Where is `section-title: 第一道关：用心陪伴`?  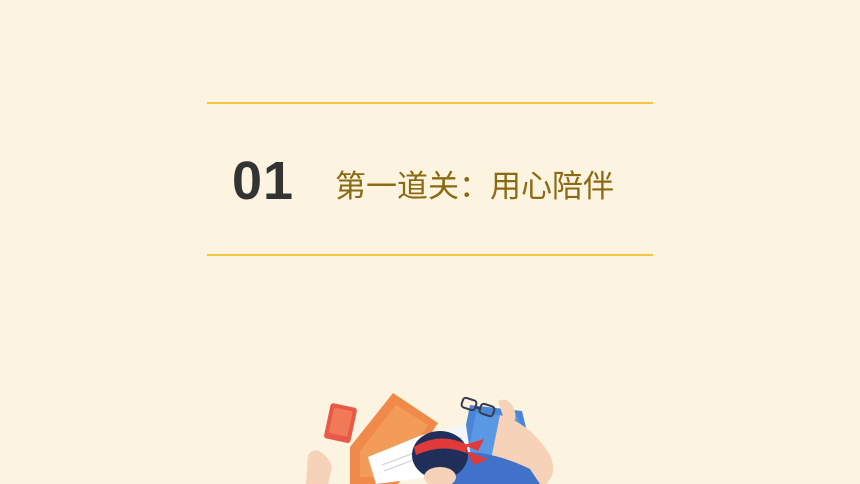 section-title: 第一道关：用心陪伴 is located at coordinates (474, 187).